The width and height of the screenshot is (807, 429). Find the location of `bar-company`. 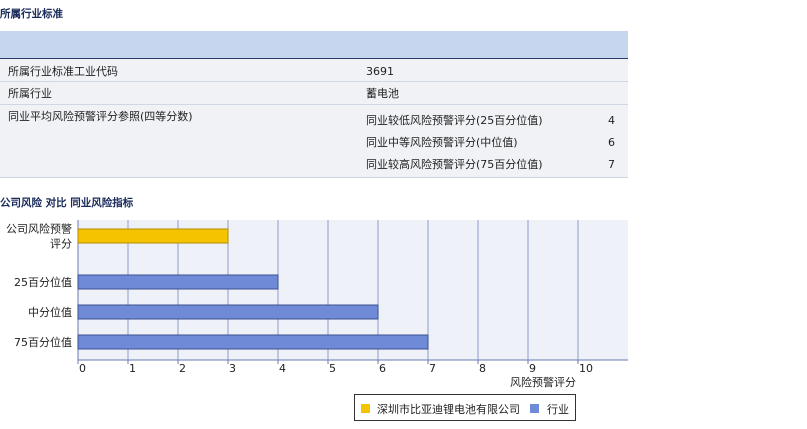

bar-company is located at coordinates (153, 236).